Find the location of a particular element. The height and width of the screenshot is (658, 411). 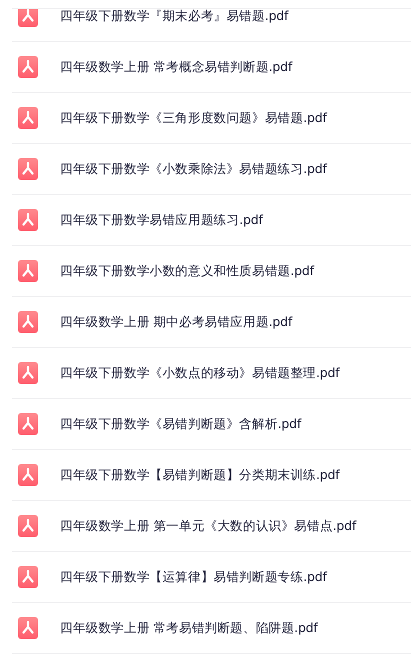

file-name: 四年级下册数学【易错判断题】分类期末训练.pdf is located at coordinates (200, 475).